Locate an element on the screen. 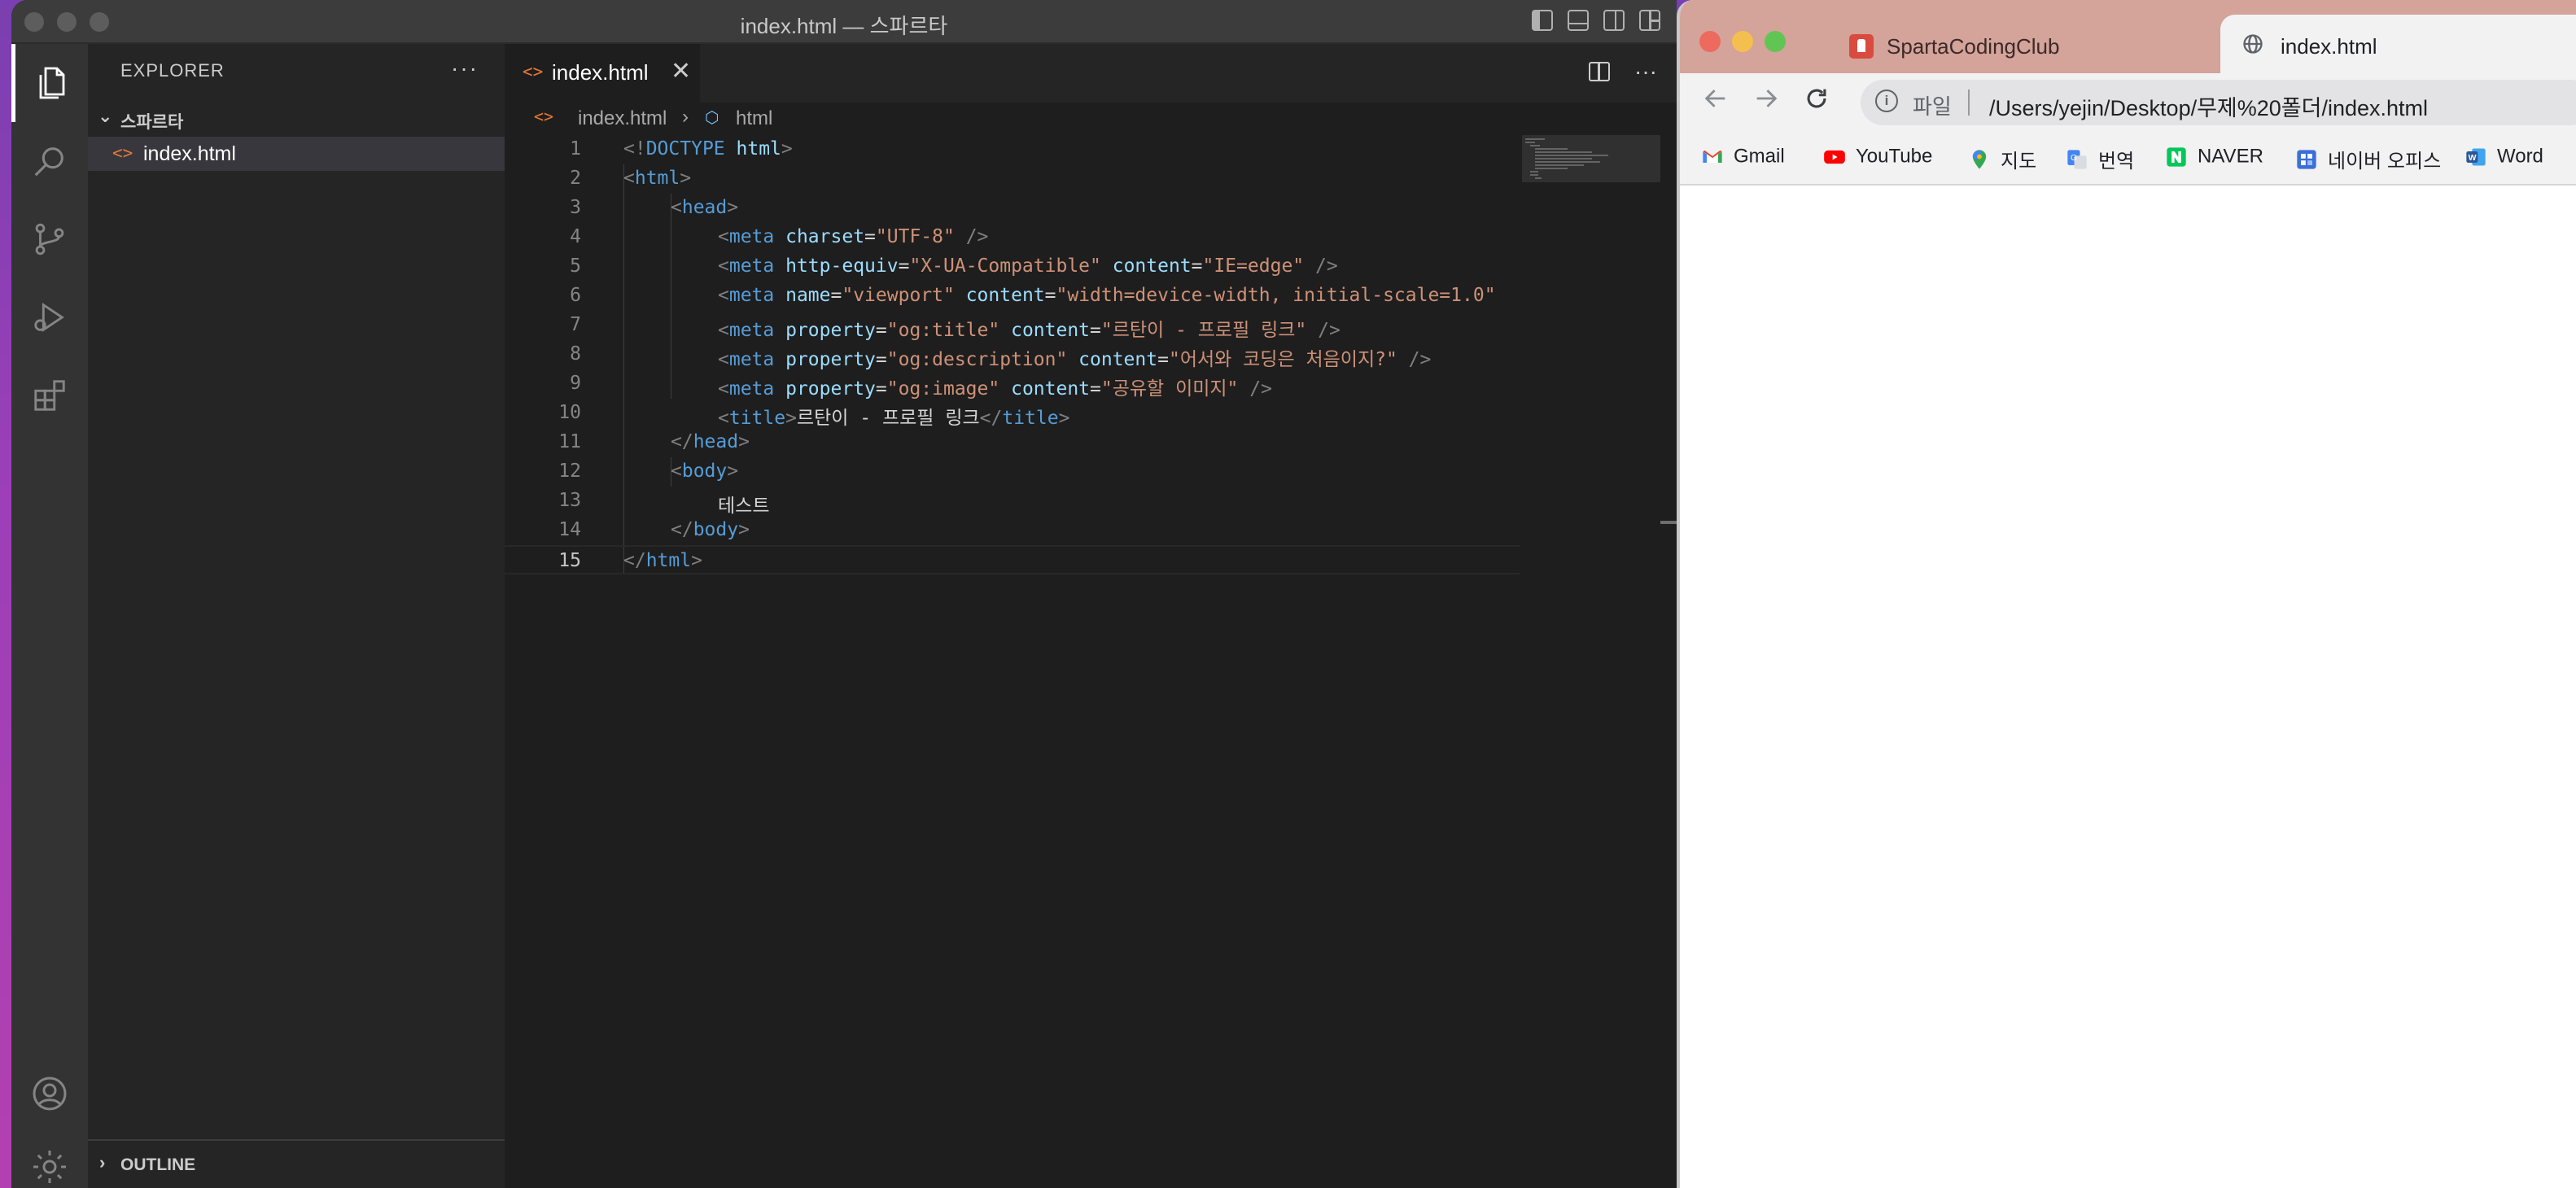 Image resolution: width=2576 pixels, height=1188 pixels. outline-label: OUTLINE is located at coordinates (158, 1164).